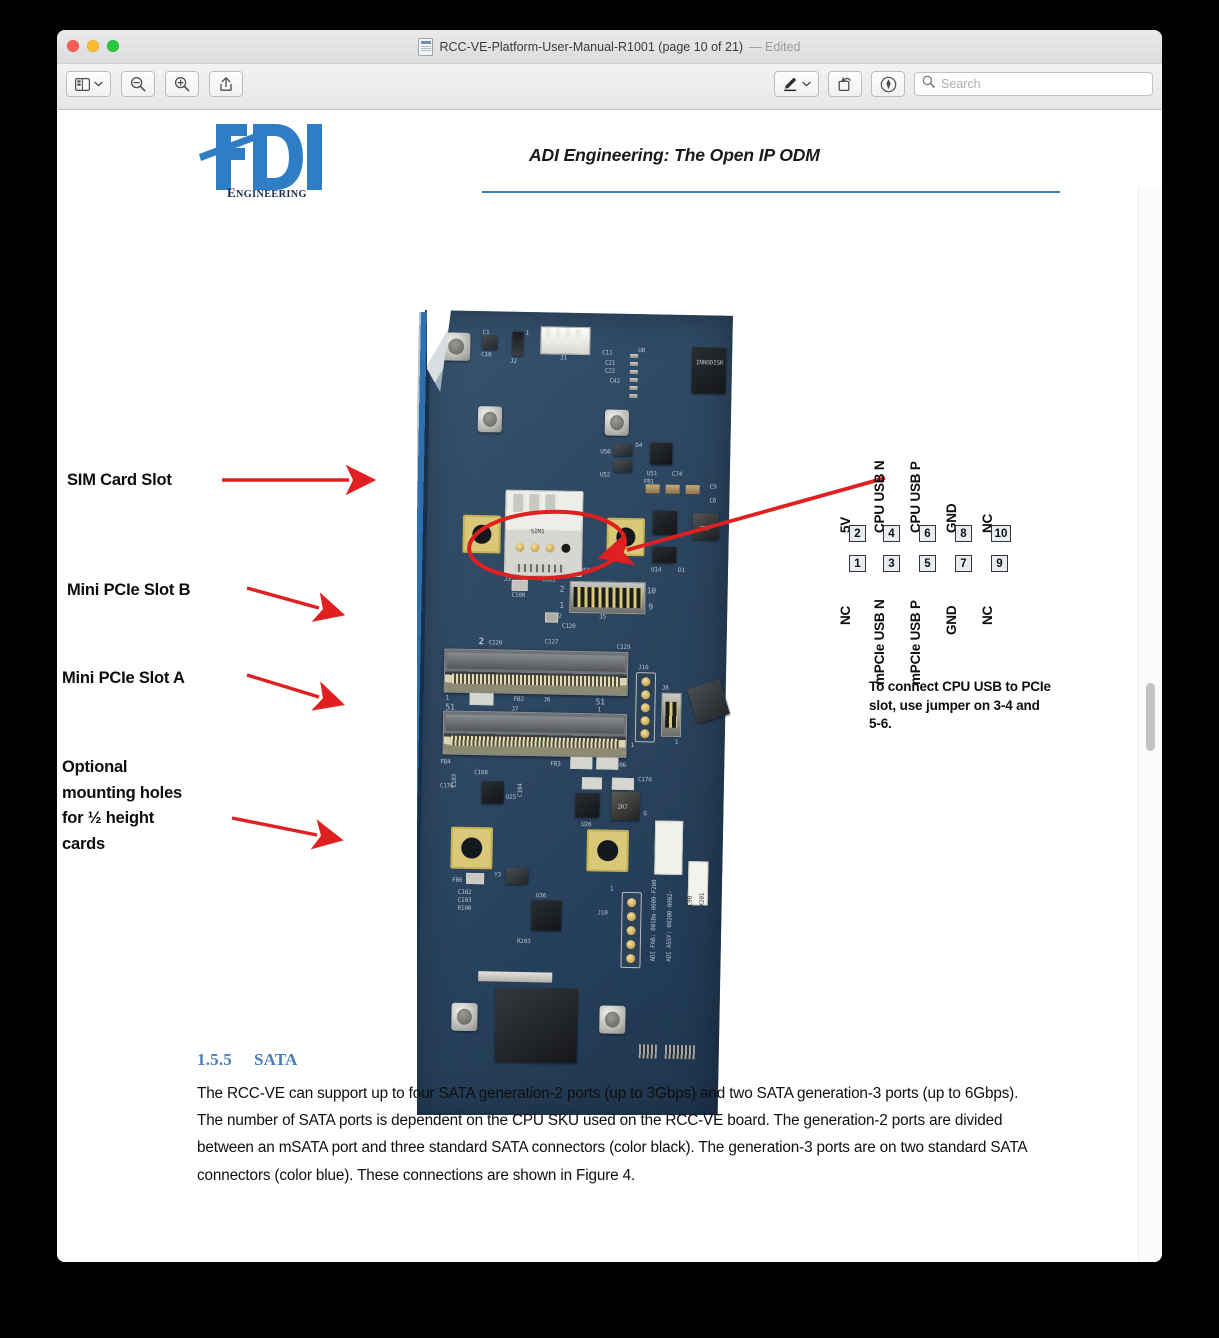  I want to click on minimize-button, so click(93, 46).